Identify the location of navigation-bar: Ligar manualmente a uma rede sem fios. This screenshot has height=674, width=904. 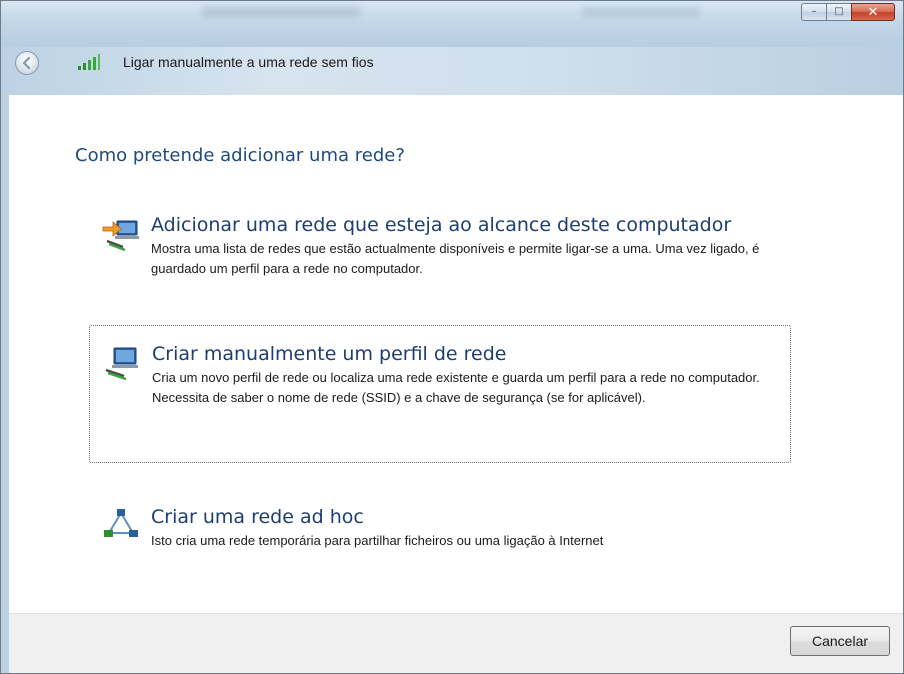
(452, 65).